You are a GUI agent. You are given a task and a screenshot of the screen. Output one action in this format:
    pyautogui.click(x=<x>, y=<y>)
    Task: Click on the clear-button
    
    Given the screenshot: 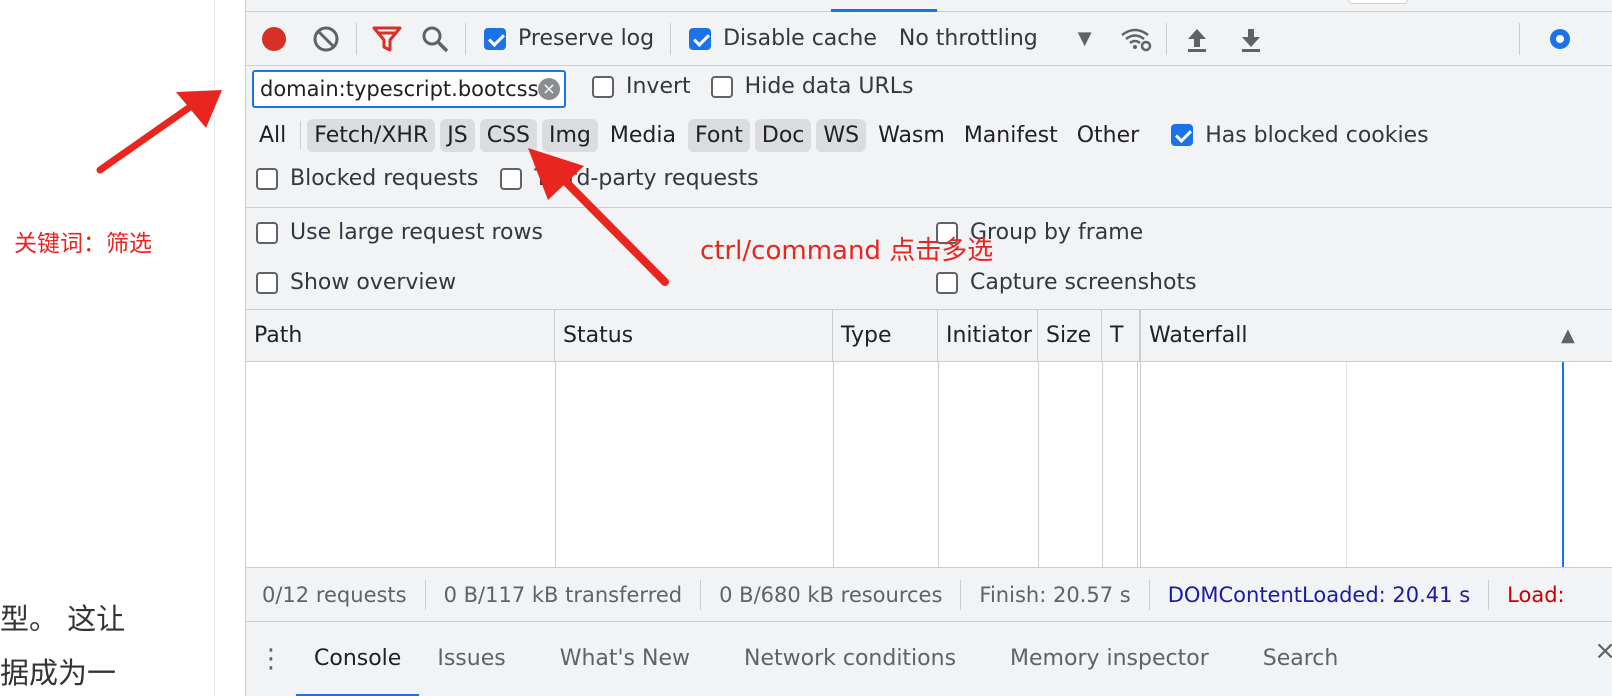 What is the action you would take?
    pyautogui.click(x=326, y=39)
    